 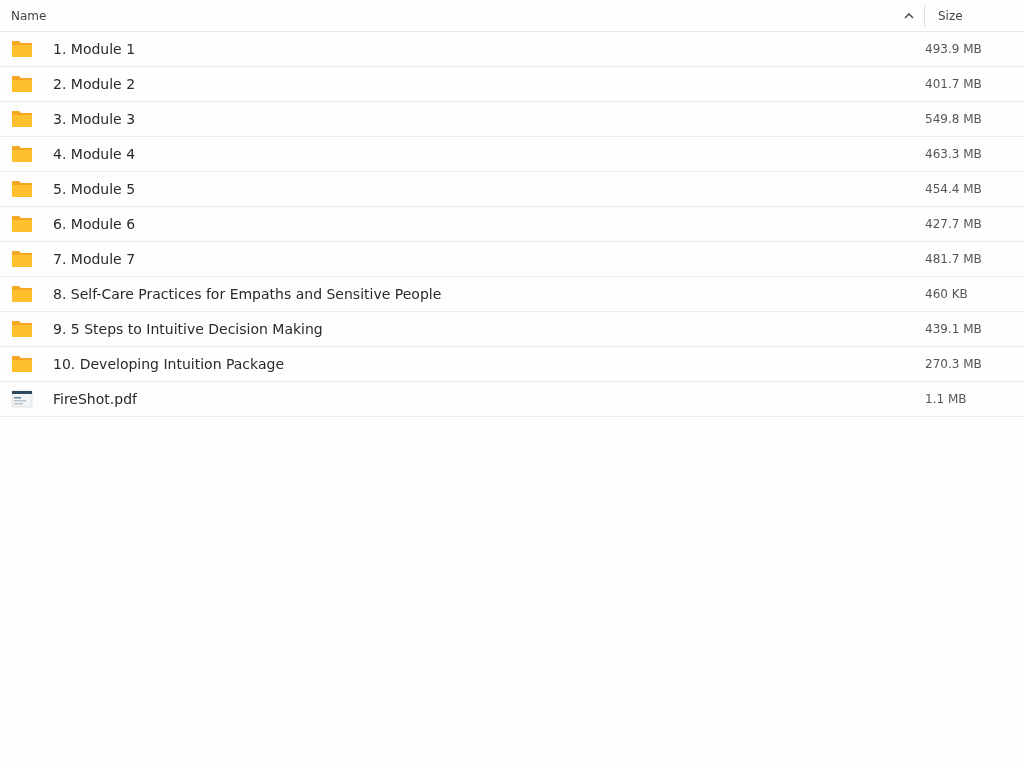 What do you see at coordinates (489, 154) in the screenshot?
I see `file-name: 4. Module 4` at bounding box center [489, 154].